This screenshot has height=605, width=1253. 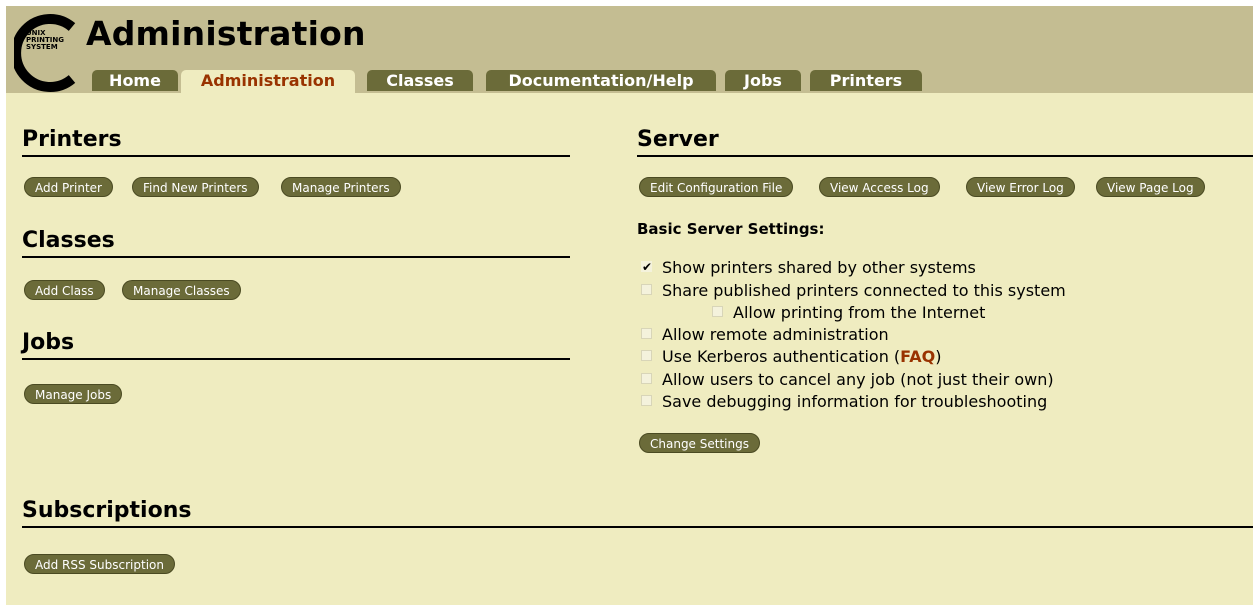 What do you see at coordinates (716, 187) in the screenshot?
I see `edit-configuration-file-button: Edit Configuration File` at bounding box center [716, 187].